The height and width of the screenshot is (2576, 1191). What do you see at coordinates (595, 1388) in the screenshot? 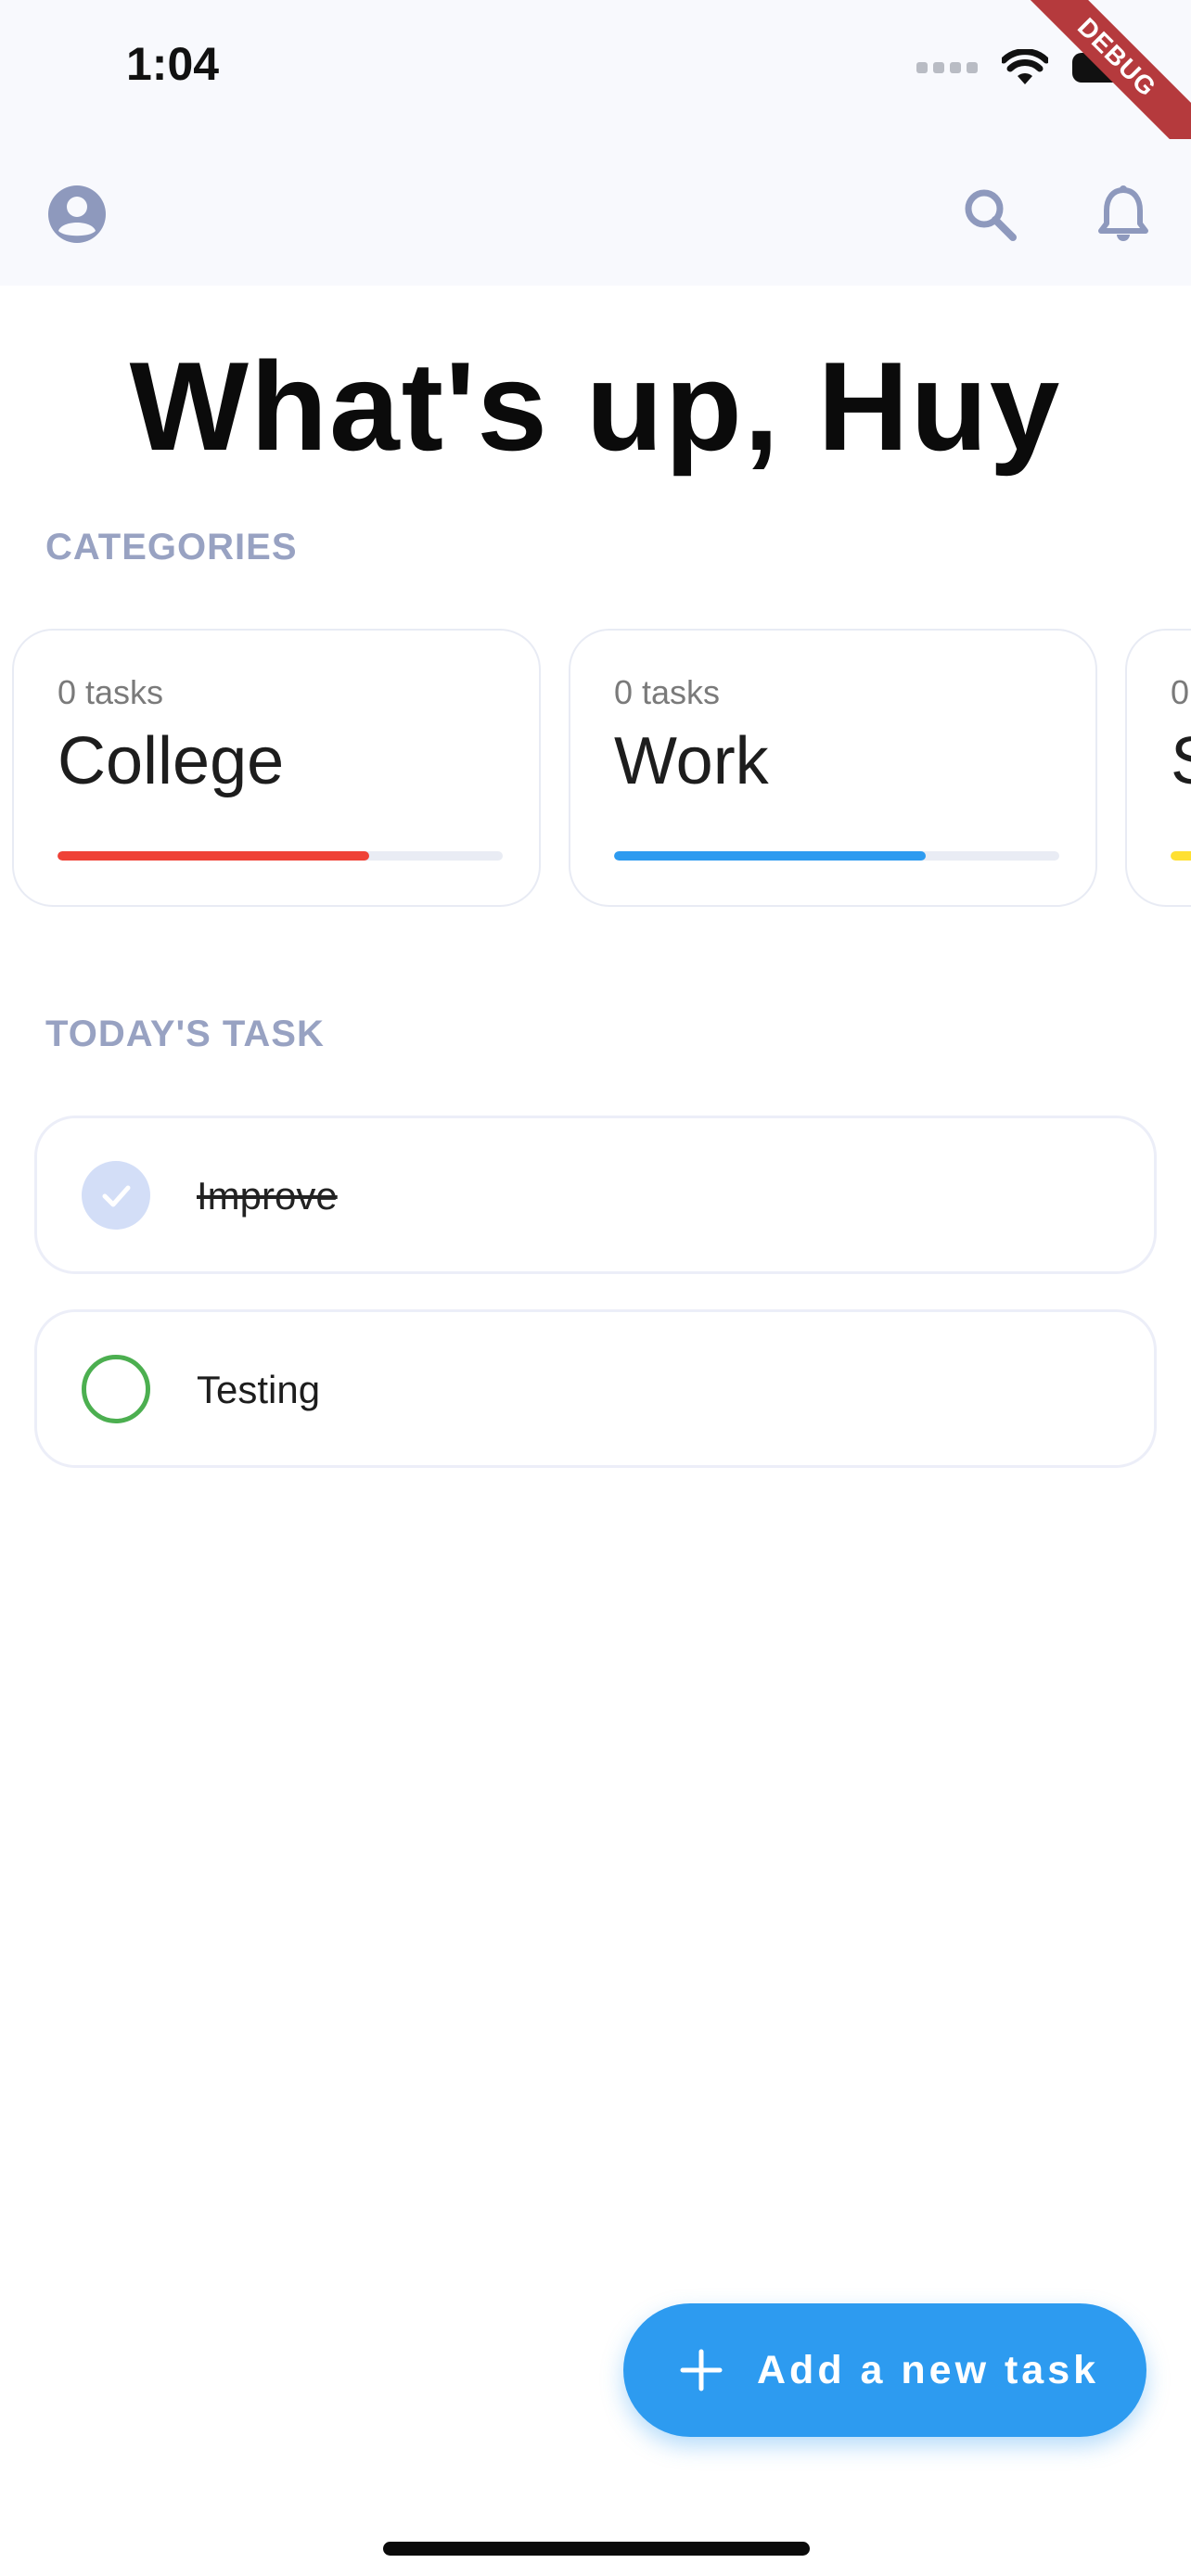
I see `task-item: Testing` at bounding box center [595, 1388].